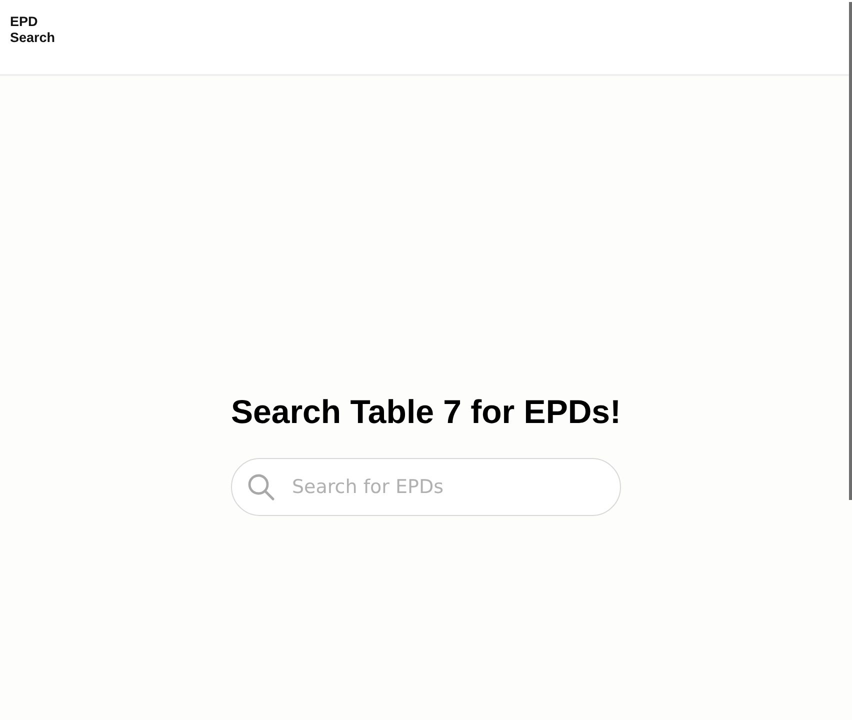 This screenshot has width=852, height=720. What do you see at coordinates (40, 30) in the screenshot?
I see `logo-text: EPD Search` at bounding box center [40, 30].